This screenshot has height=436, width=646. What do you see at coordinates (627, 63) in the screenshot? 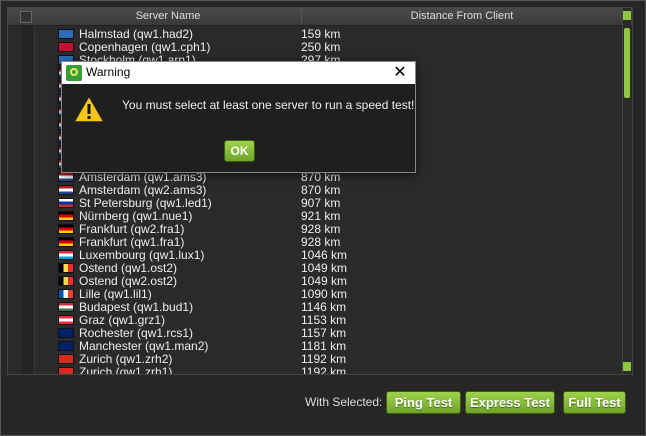
I see `scrollbar-thumb` at bounding box center [627, 63].